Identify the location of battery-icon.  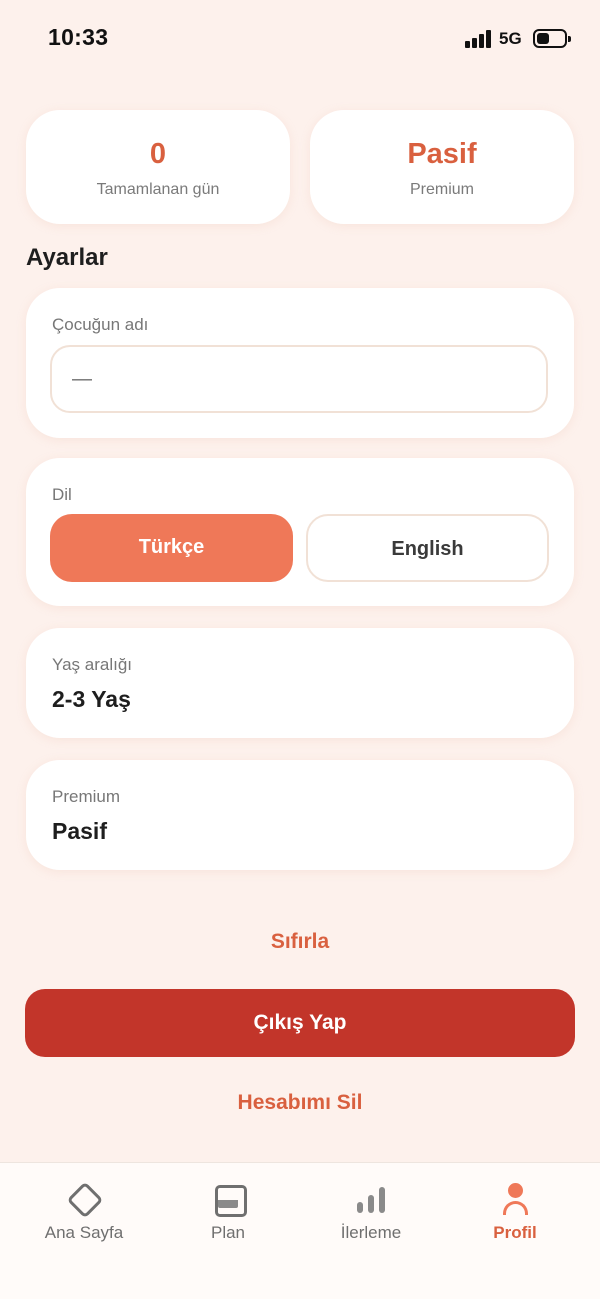
(552, 38).